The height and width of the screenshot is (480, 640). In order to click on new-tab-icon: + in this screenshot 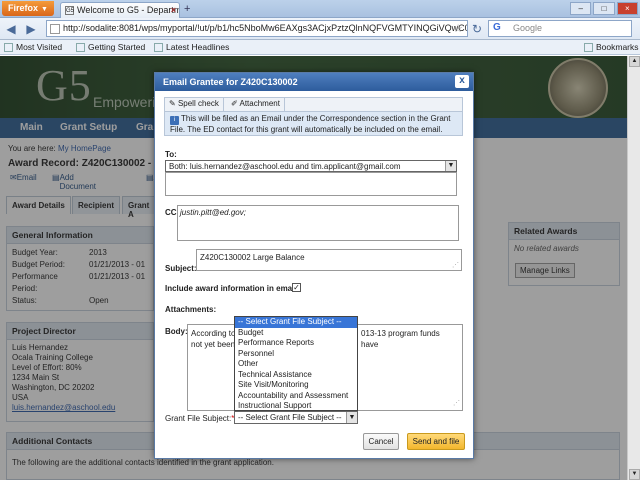, I will do `click(187, 9)`.